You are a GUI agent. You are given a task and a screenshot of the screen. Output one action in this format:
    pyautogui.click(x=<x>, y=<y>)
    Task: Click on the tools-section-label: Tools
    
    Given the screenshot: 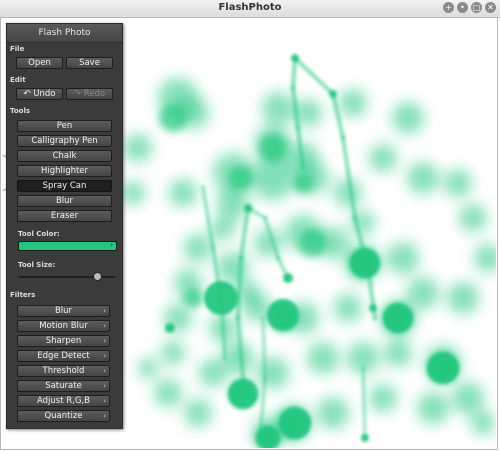 What is the action you would take?
    pyautogui.click(x=20, y=111)
    